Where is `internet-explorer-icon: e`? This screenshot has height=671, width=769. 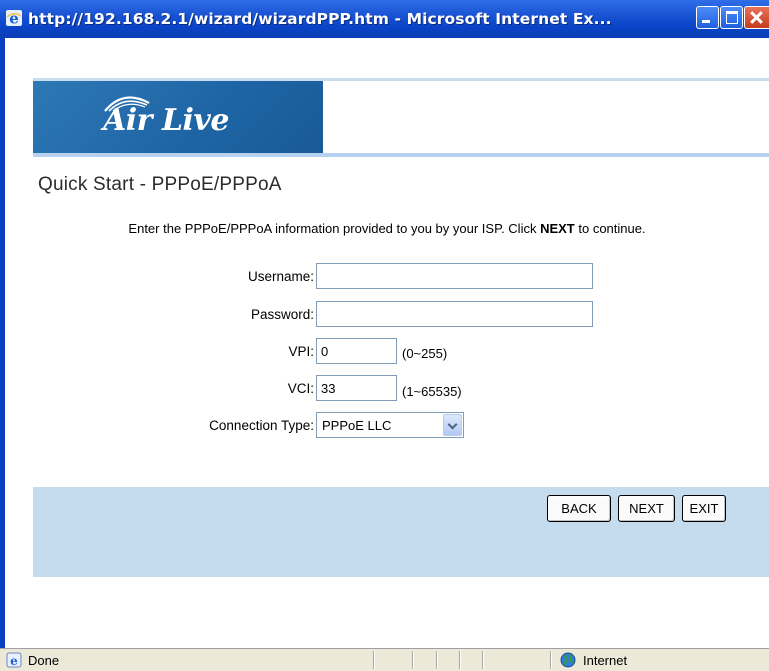
internet-explorer-icon: e is located at coordinates (14, 19).